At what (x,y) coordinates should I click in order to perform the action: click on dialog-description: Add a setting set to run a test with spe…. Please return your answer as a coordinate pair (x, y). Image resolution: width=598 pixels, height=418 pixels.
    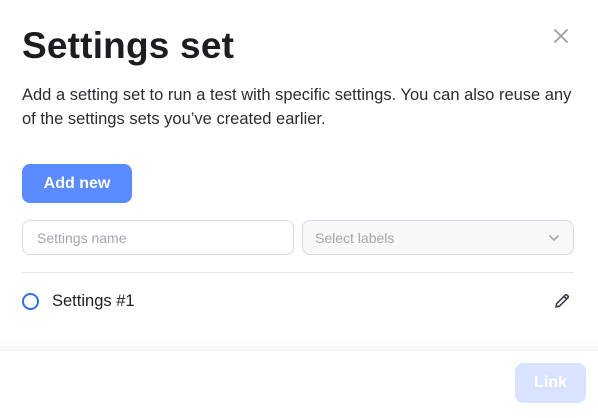
    Looking at the image, I should click on (297, 107).